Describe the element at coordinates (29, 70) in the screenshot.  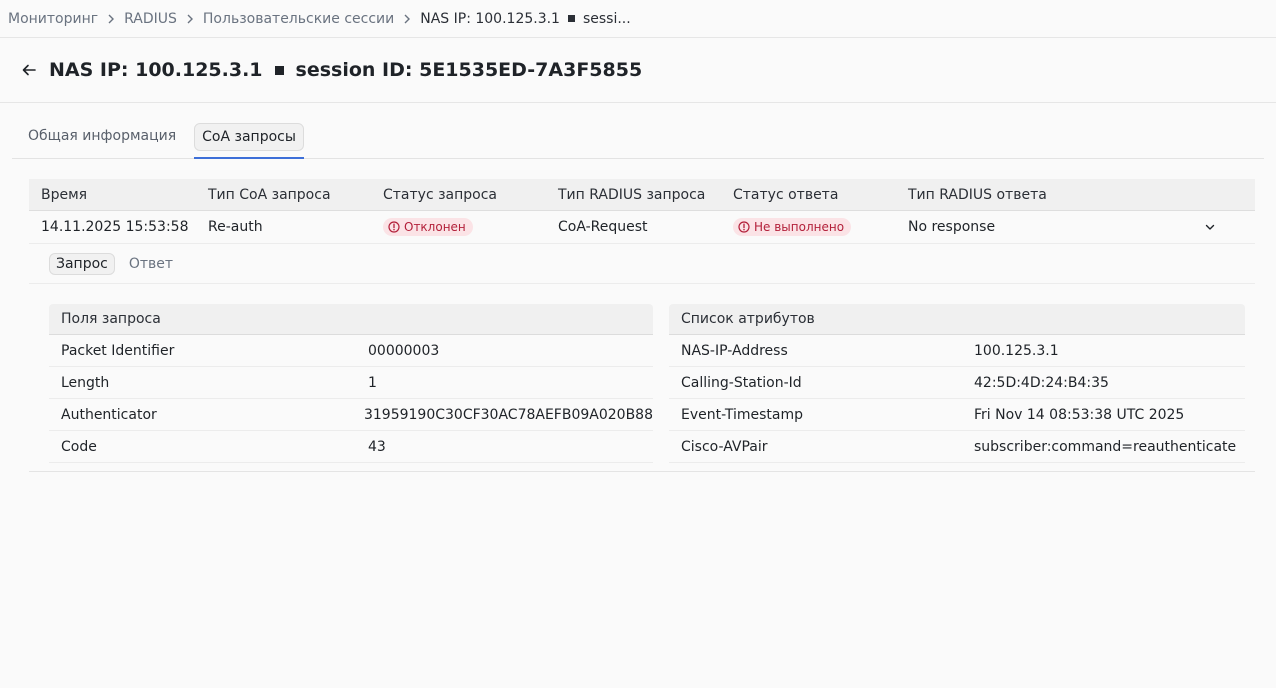
I see `back-arrow-icon` at that location.